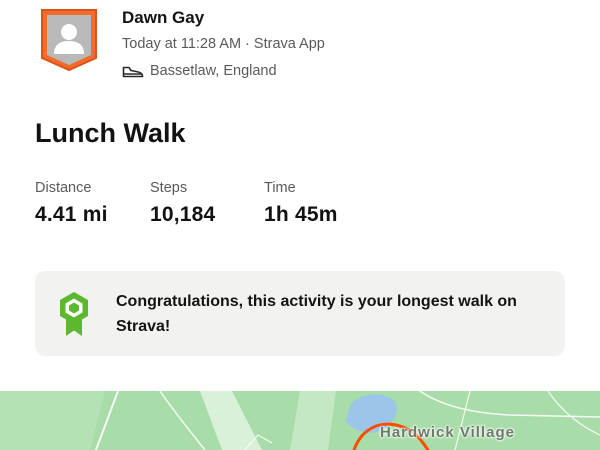  I want to click on avatar-placeholder-icon, so click(69, 40).